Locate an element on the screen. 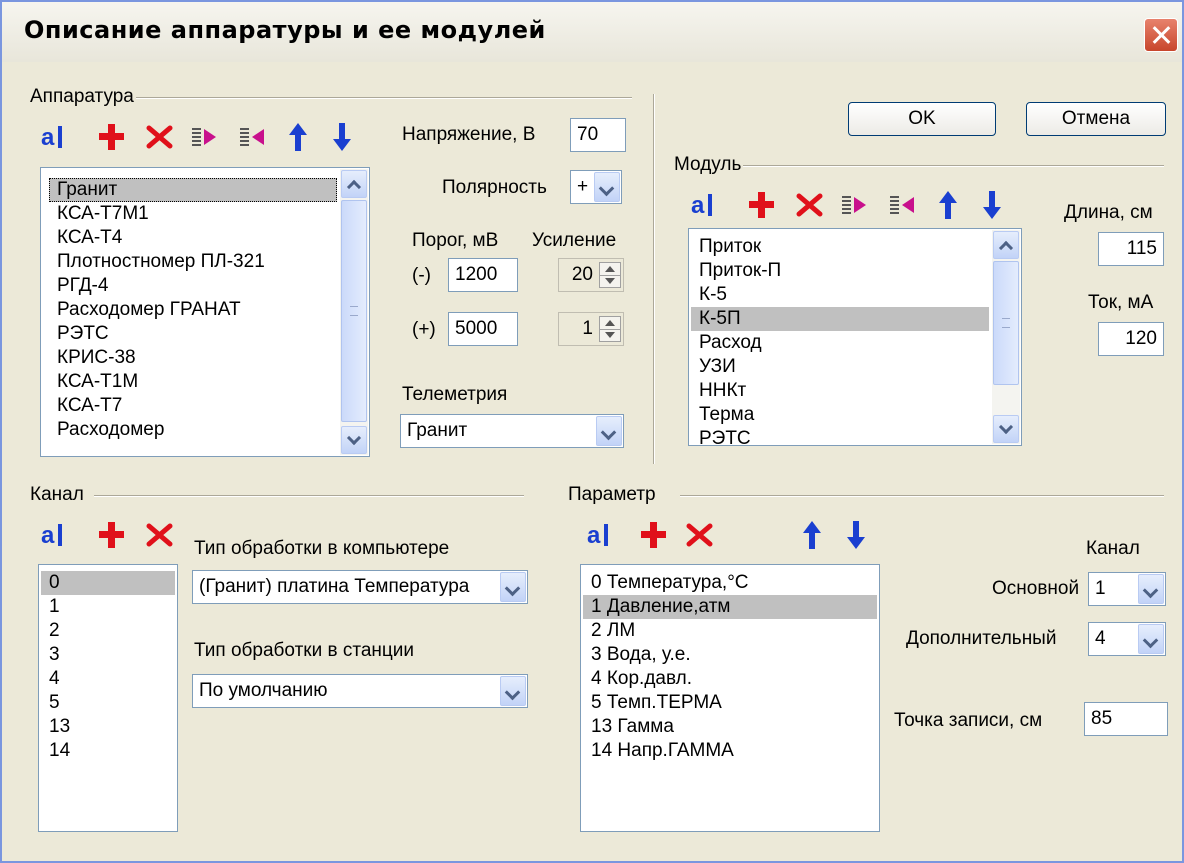 The image size is (1184, 863). parameter-list-item: 13 Гамма is located at coordinates (730, 727).